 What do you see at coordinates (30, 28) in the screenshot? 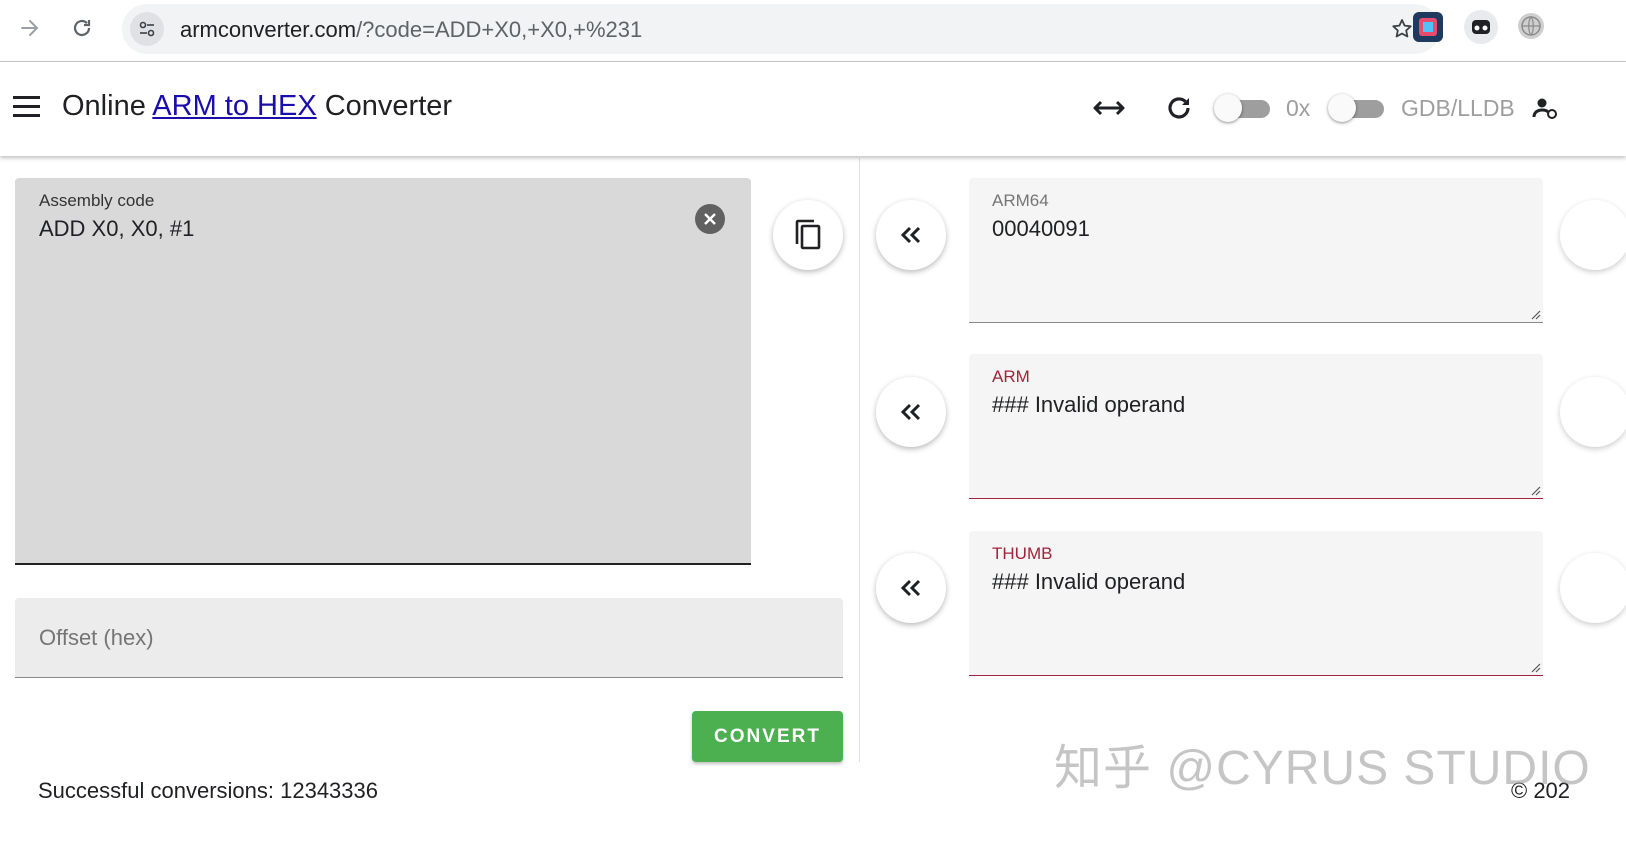
I see `forward-icon` at bounding box center [30, 28].